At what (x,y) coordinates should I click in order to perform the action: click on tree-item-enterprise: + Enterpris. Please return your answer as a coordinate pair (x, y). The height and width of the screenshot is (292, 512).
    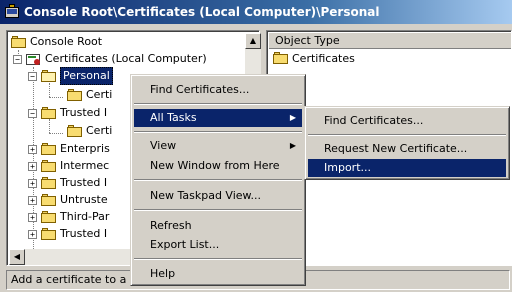
    Looking at the image, I should click on (69, 149).